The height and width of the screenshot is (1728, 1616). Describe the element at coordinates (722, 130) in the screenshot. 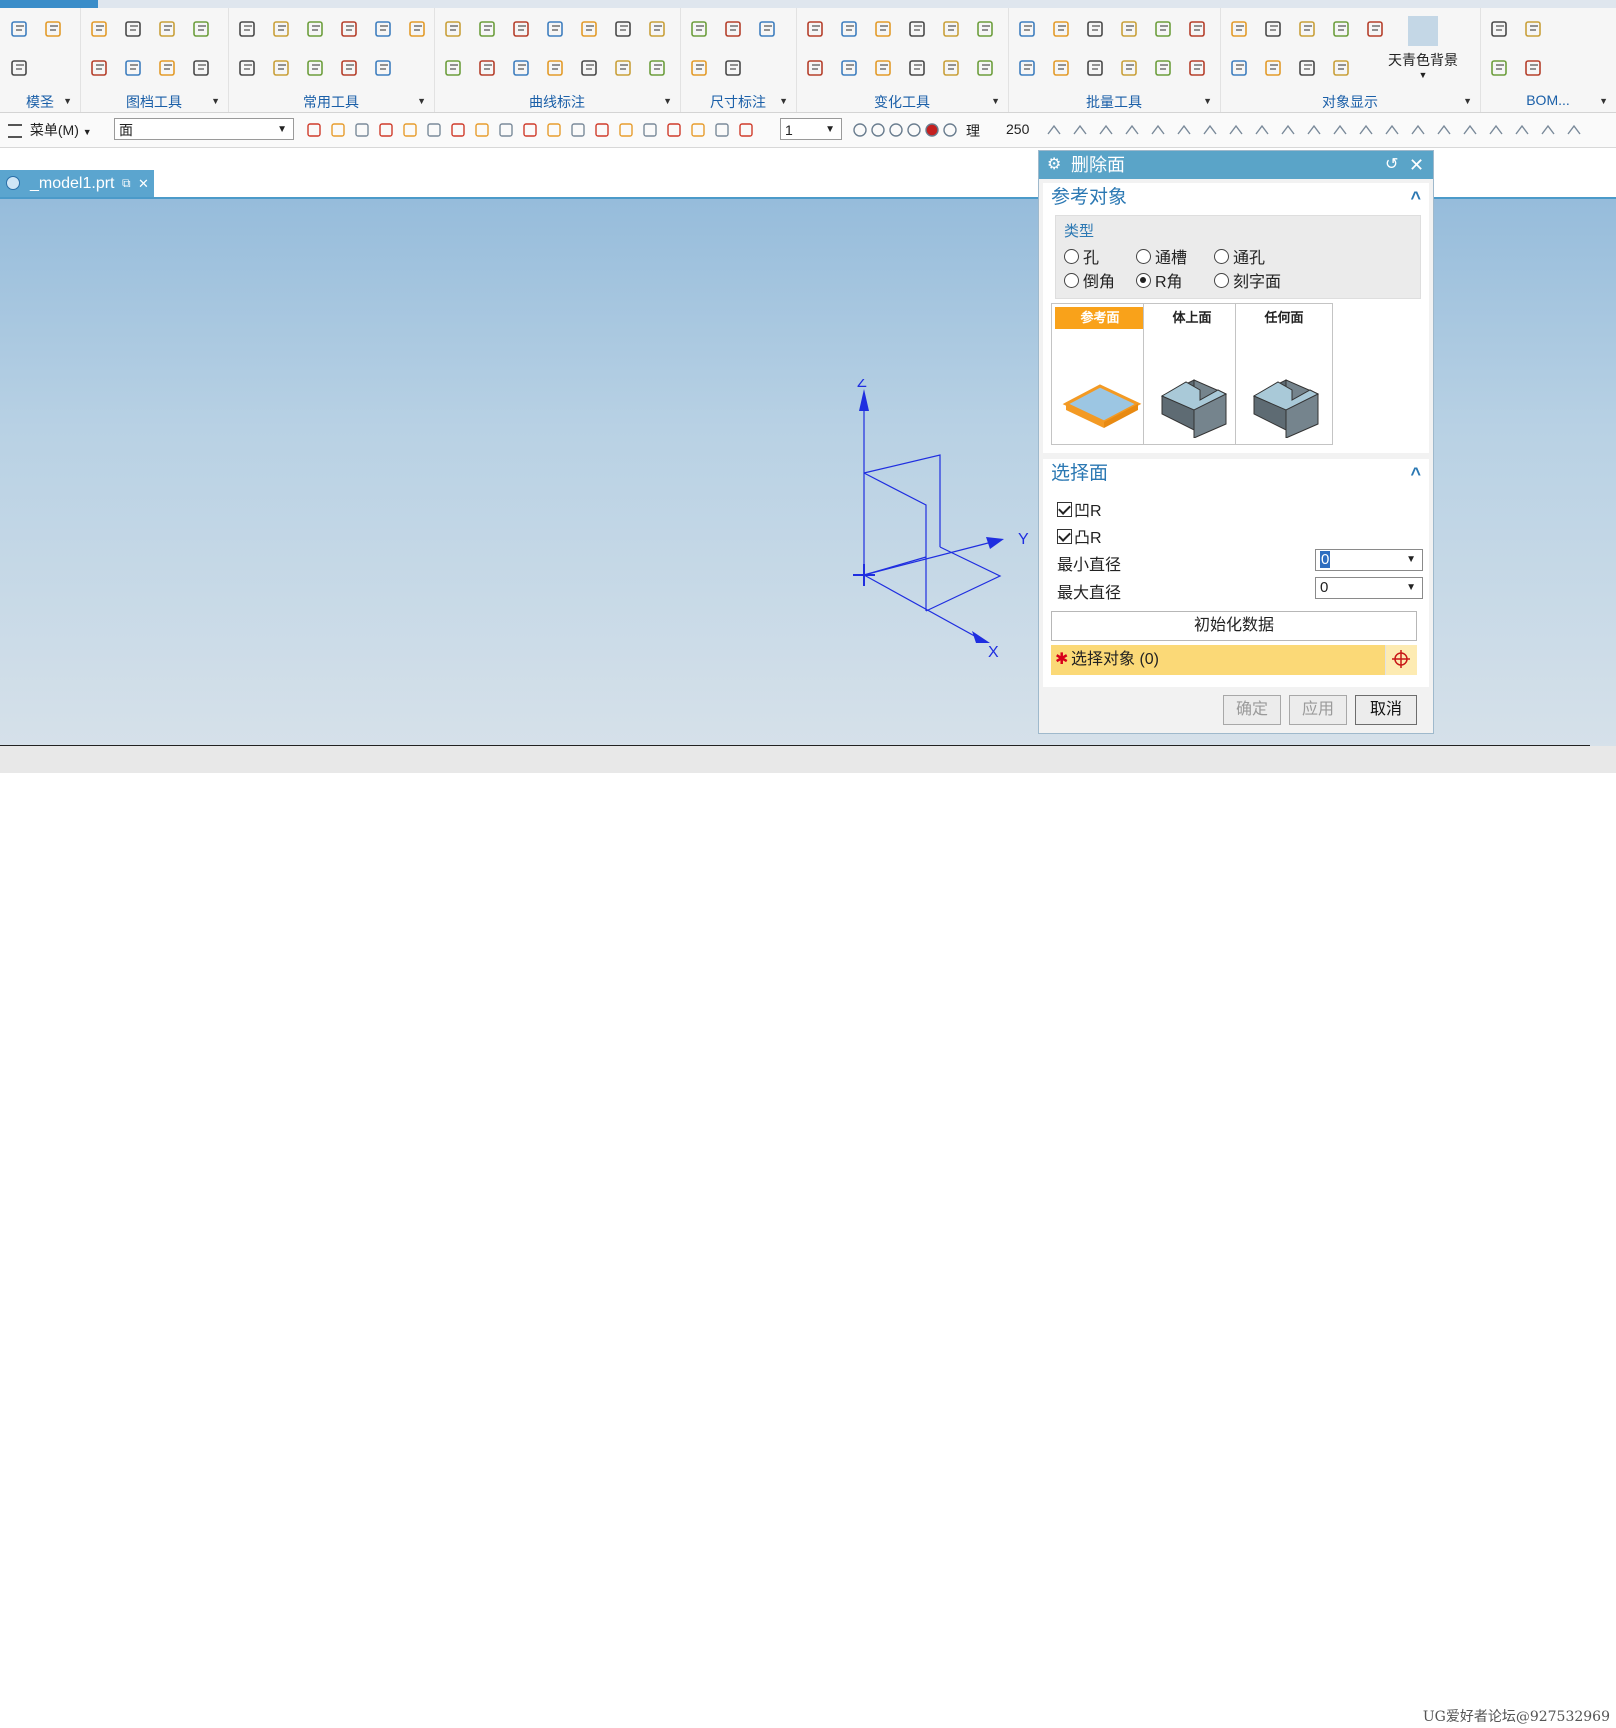

I see `slash-icon` at that location.